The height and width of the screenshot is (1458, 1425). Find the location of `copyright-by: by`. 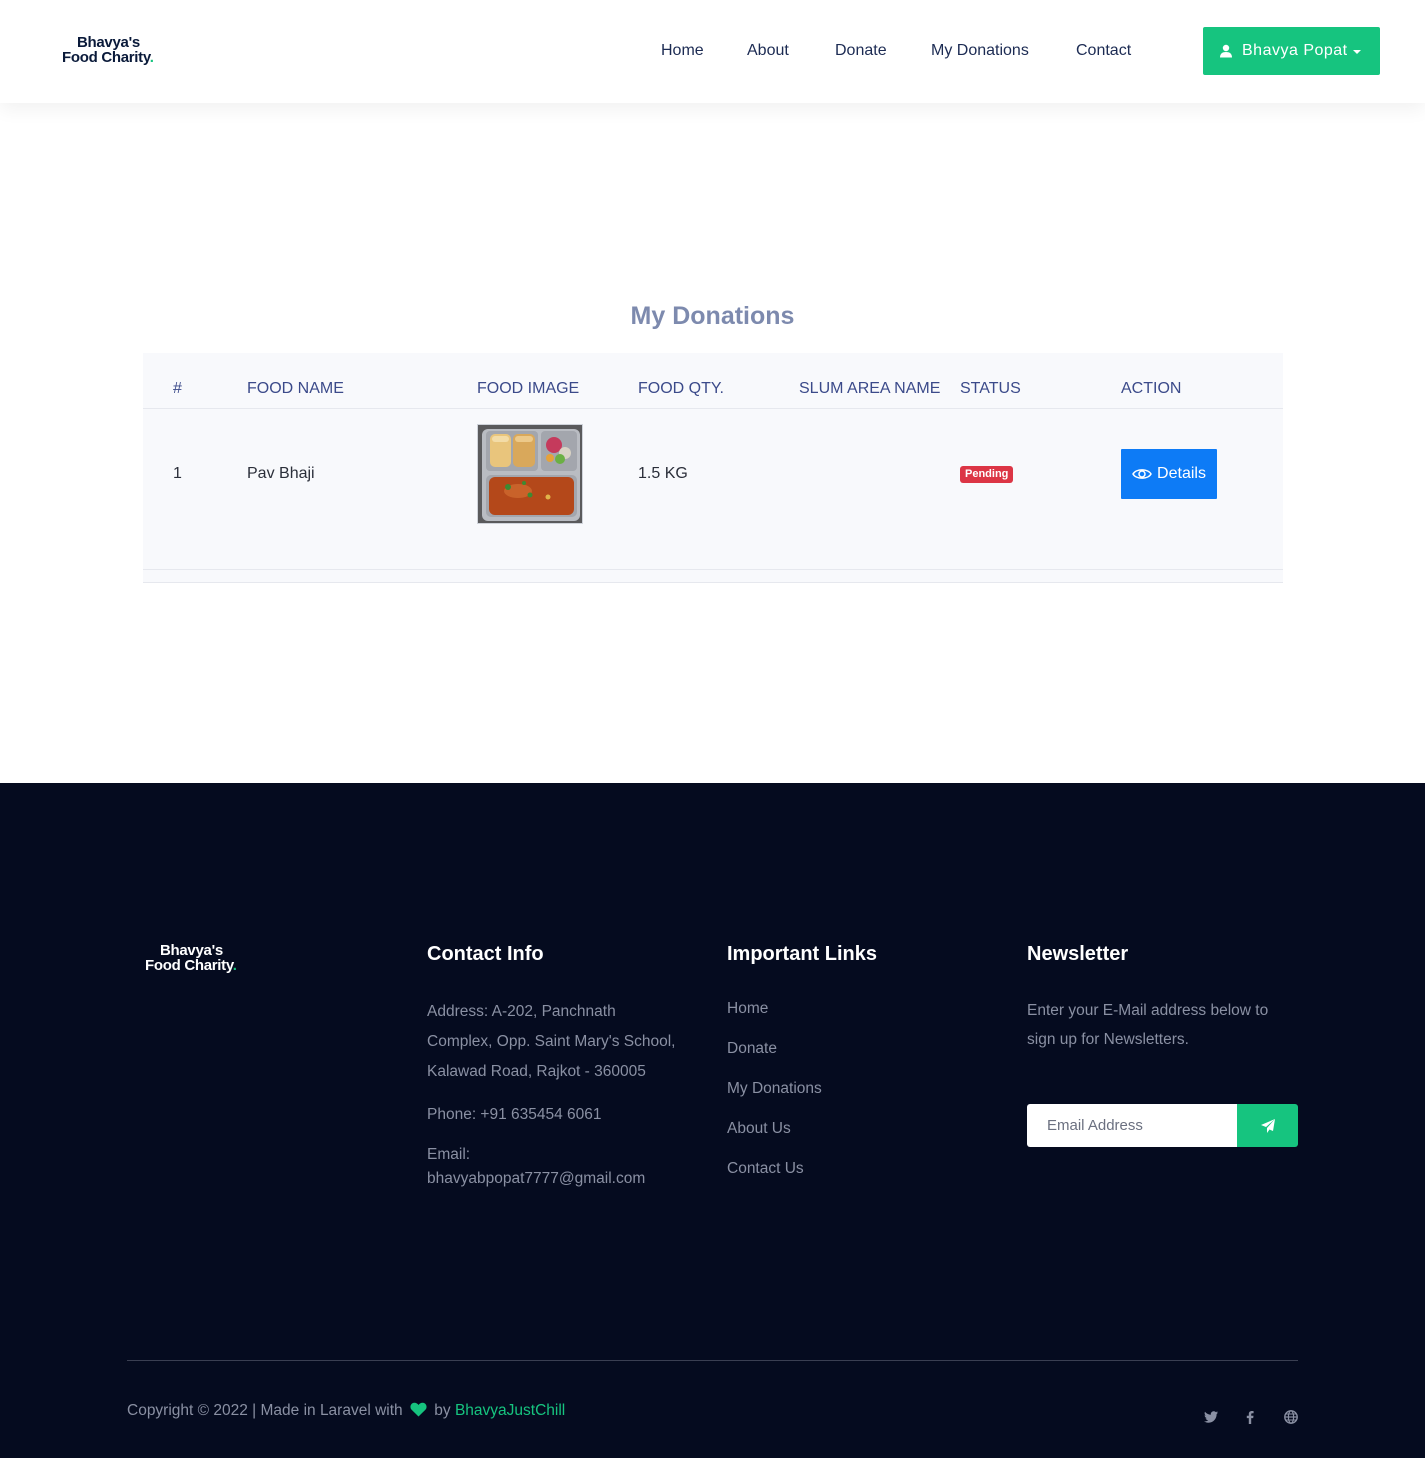

copyright-by: by is located at coordinates (442, 1410).